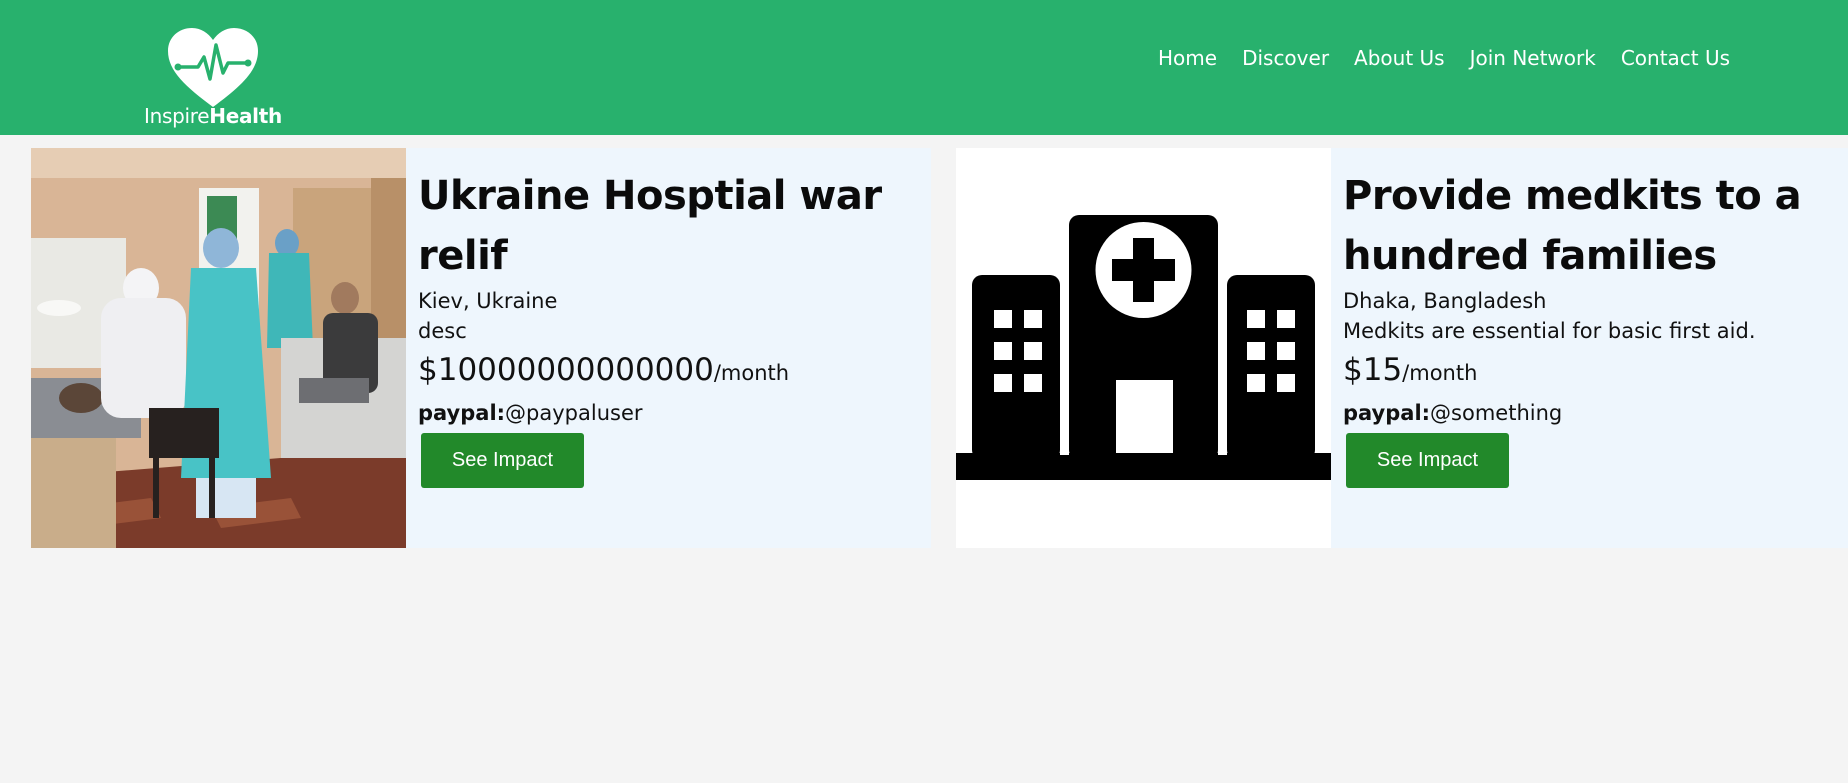  I want to click on campaign-title: Provide medkits to a hundred families, so click(1572, 226).